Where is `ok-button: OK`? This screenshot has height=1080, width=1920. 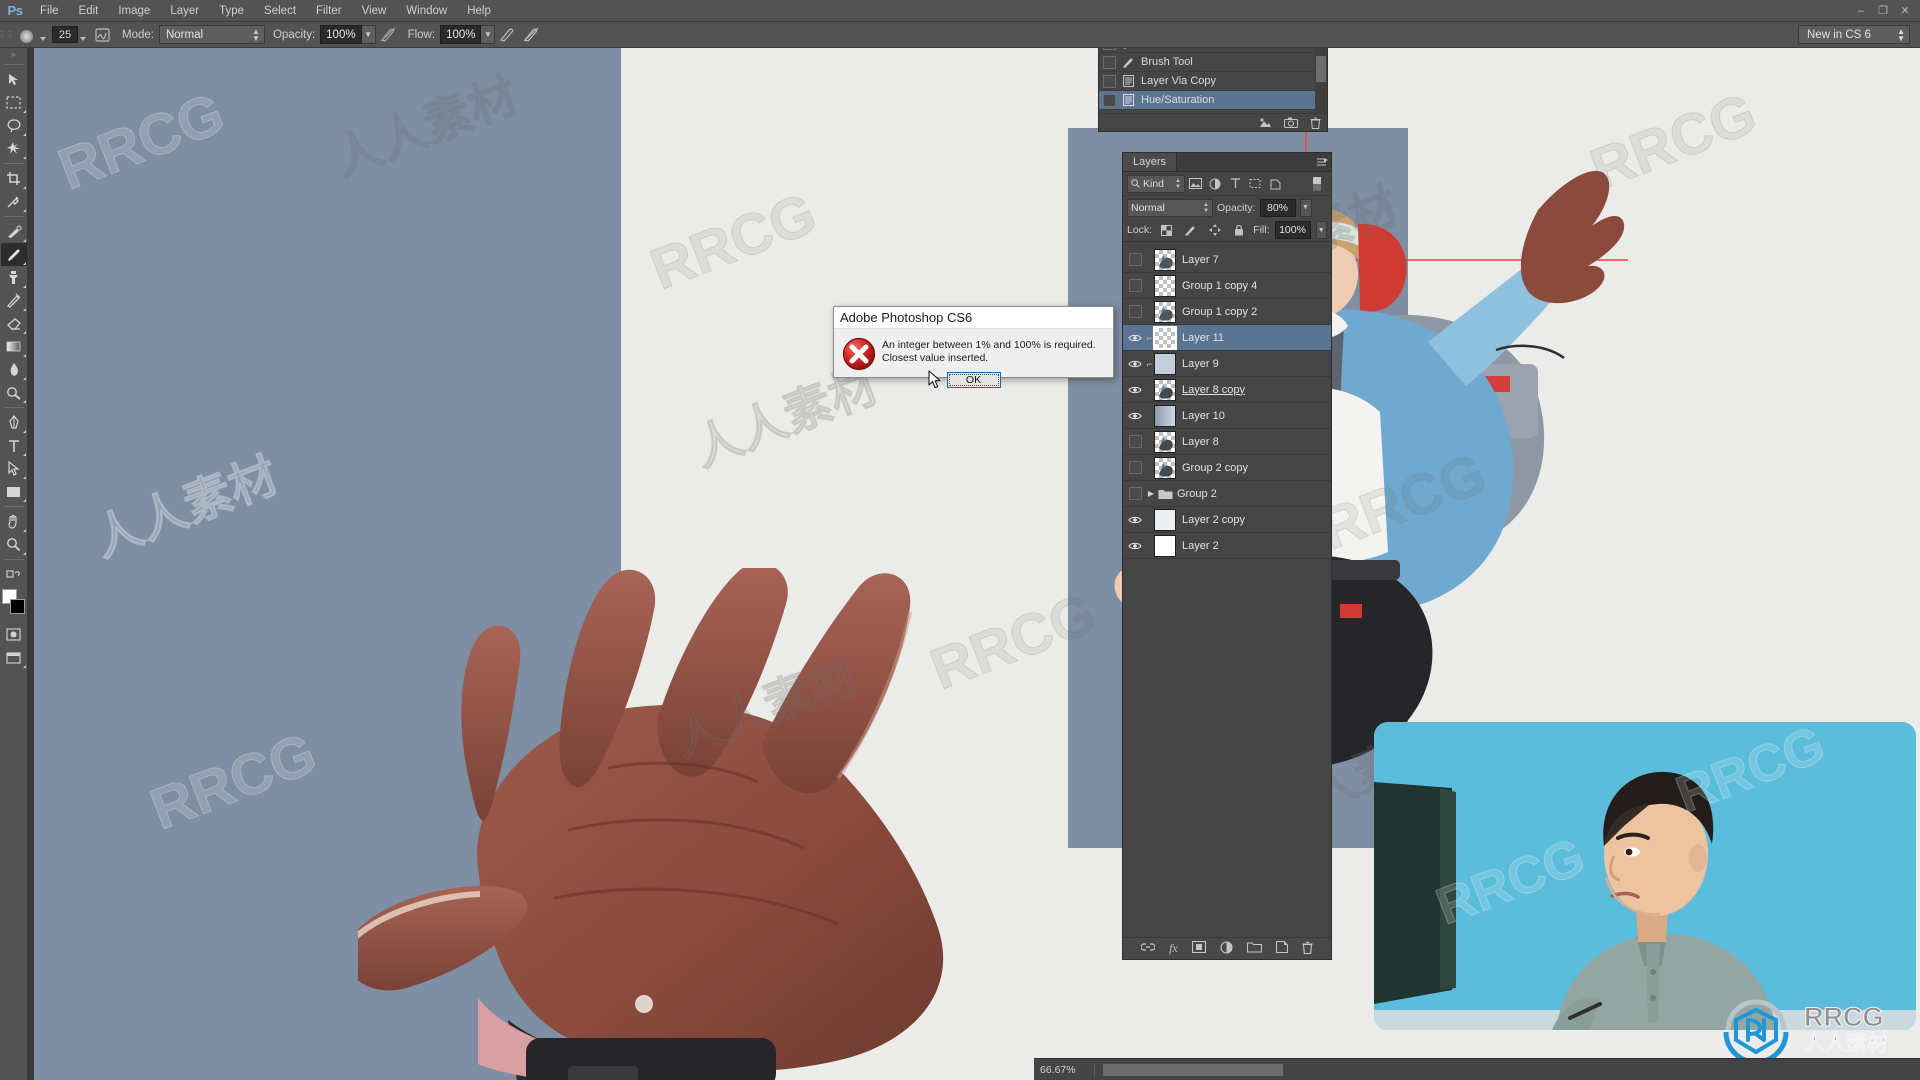 ok-button: OK is located at coordinates (973, 380).